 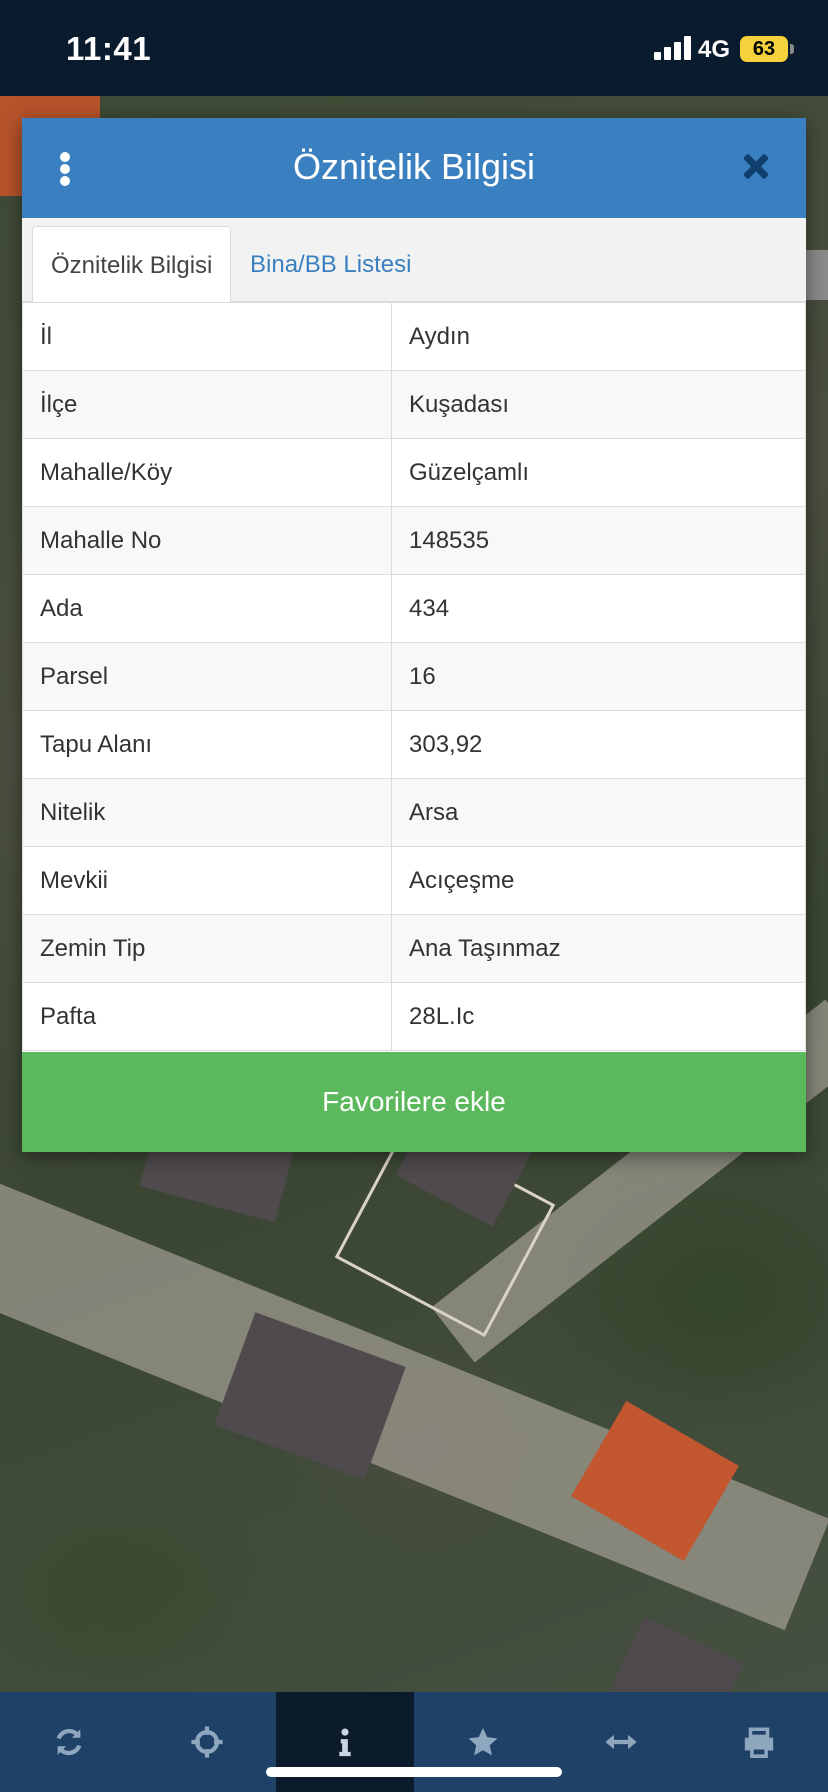 What do you see at coordinates (767, 49) in the screenshot?
I see `battery-icon: 63` at bounding box center [767, 49].